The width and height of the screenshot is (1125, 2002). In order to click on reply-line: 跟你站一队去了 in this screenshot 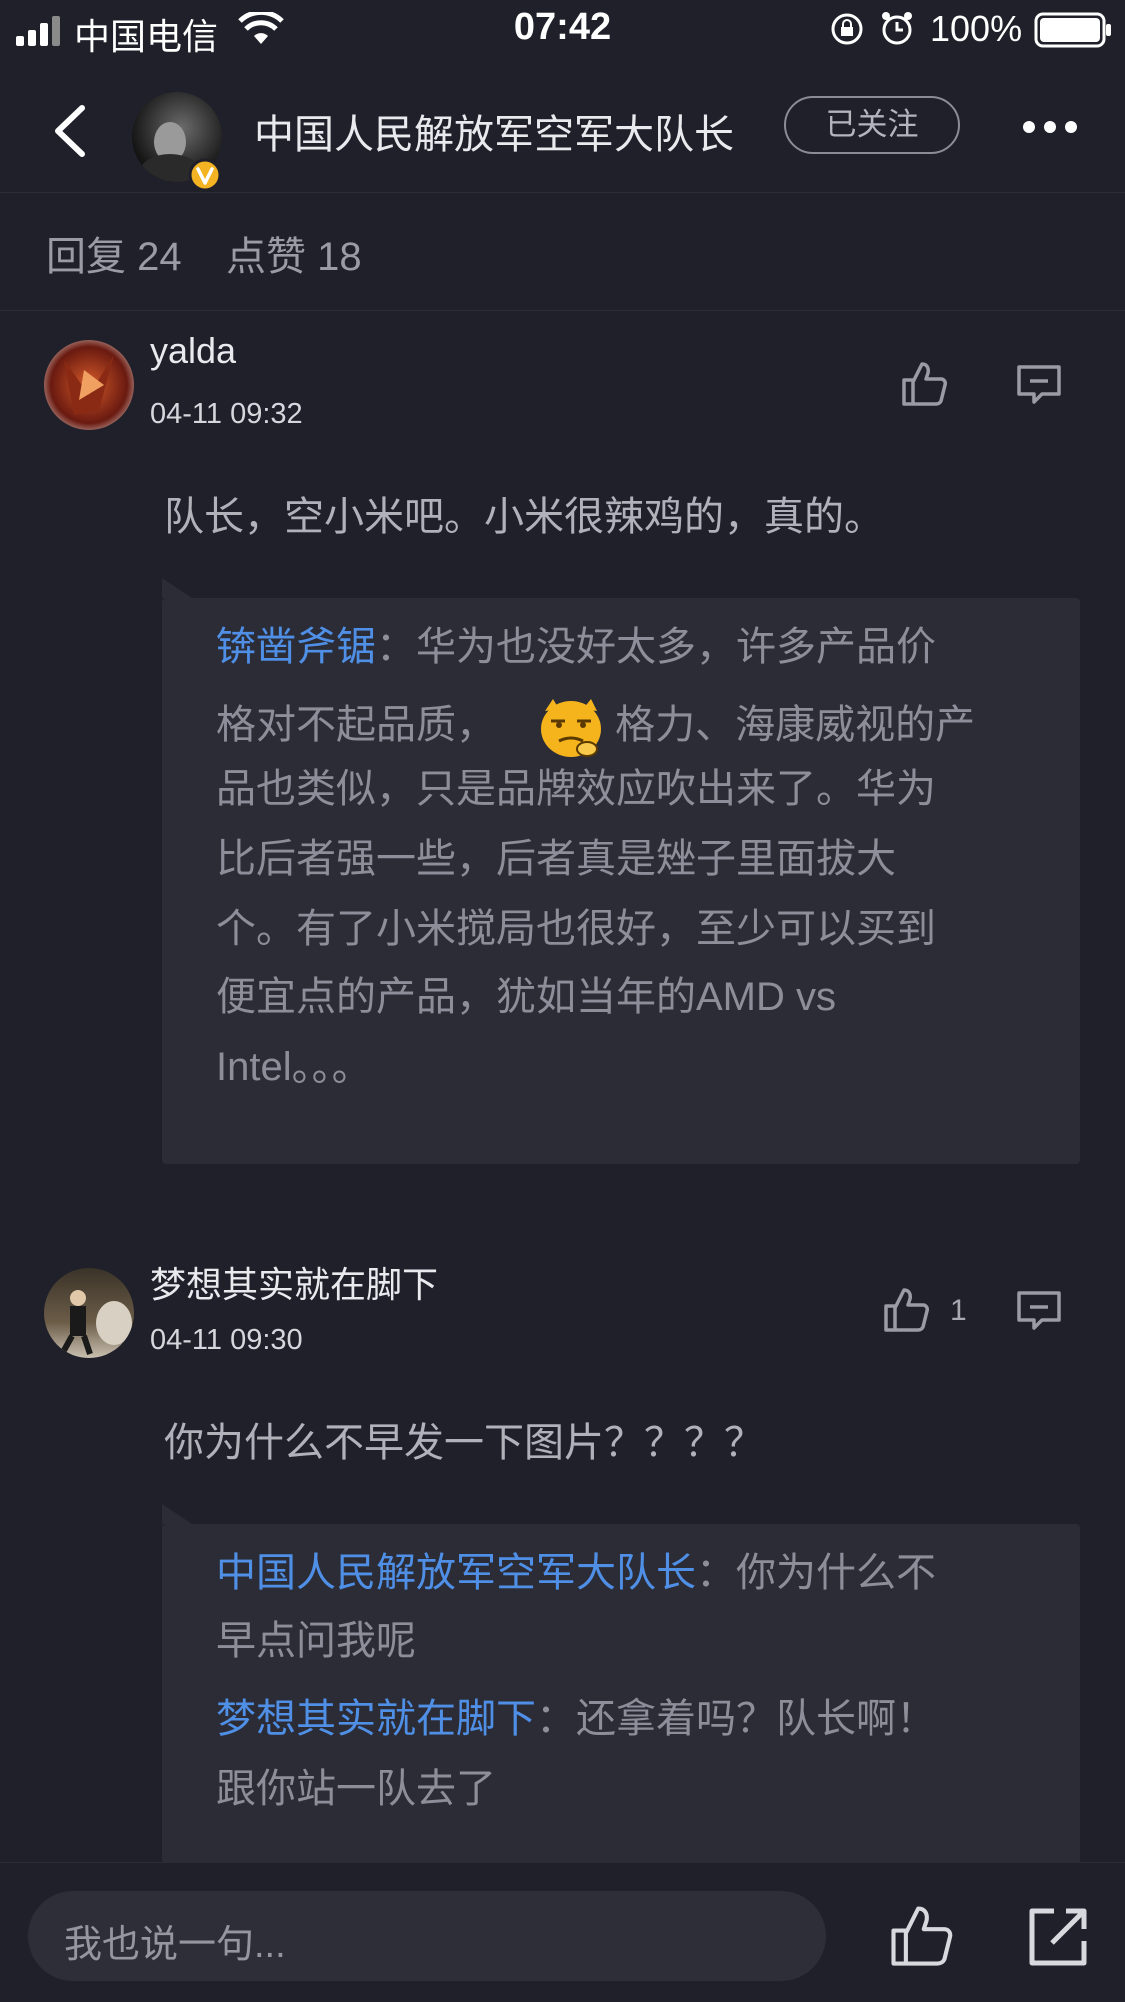, I will do `click(356, 1789)`.